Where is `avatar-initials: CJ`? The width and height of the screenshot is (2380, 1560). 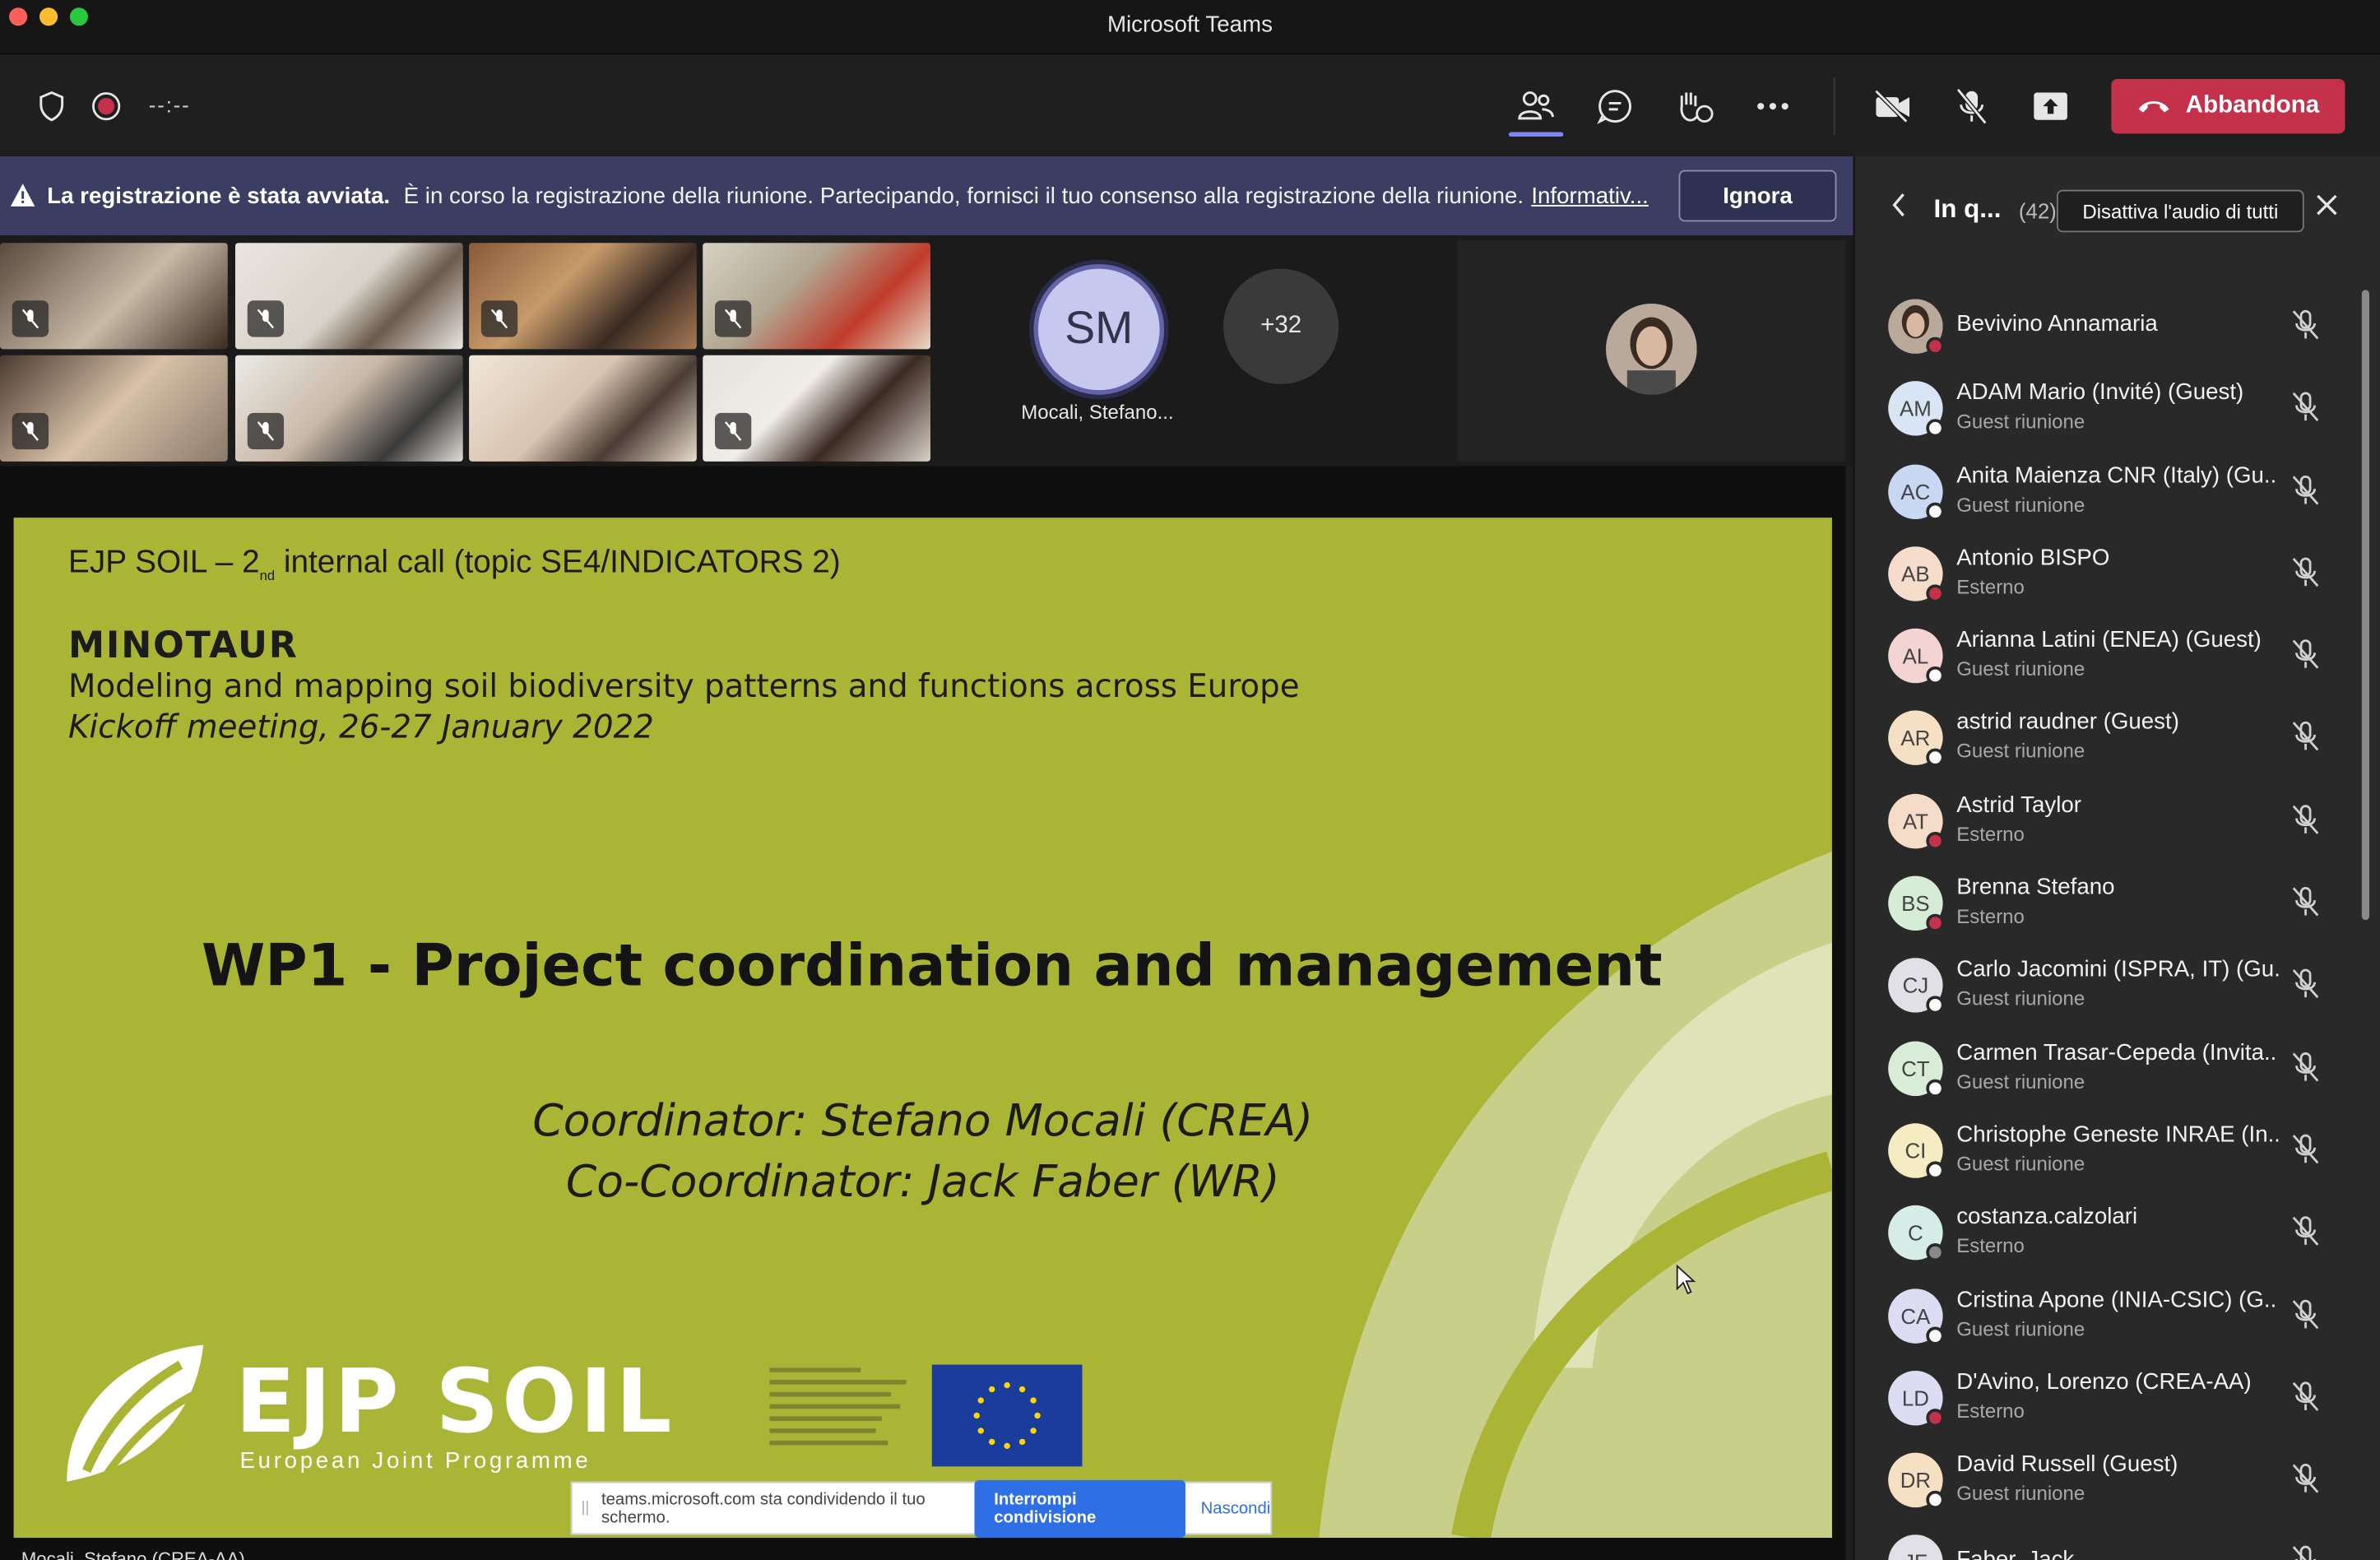 avatar-initials: CJ is located at coordinates (1915, 985).